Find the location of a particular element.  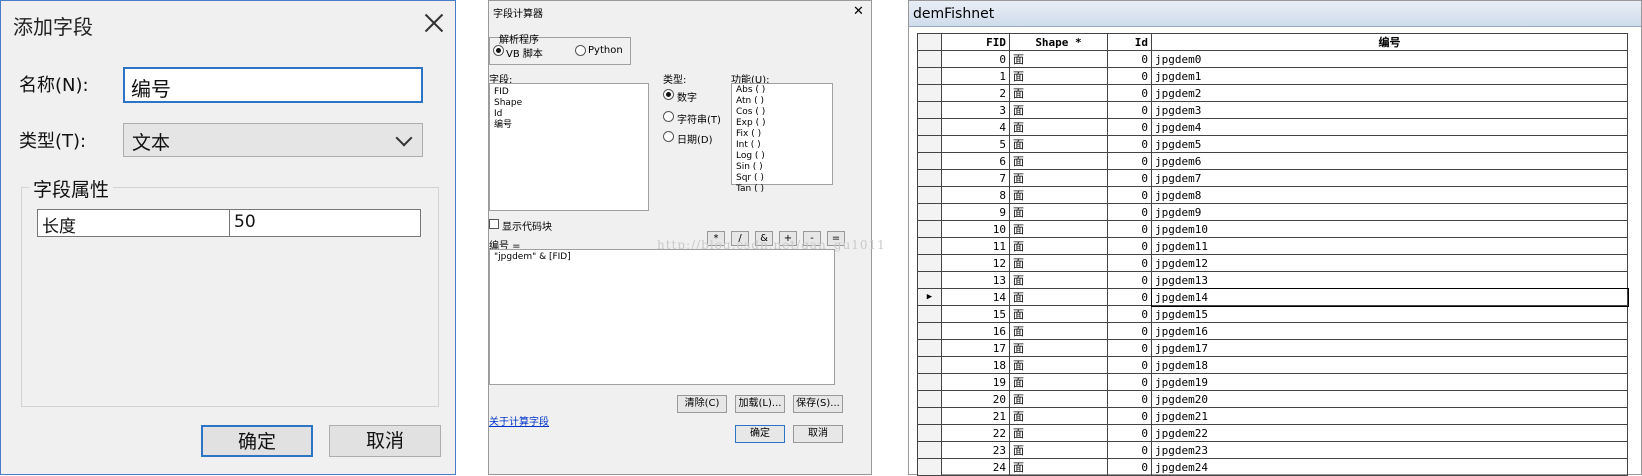

column-header-fid: FID is located at coordinates (975, 42).